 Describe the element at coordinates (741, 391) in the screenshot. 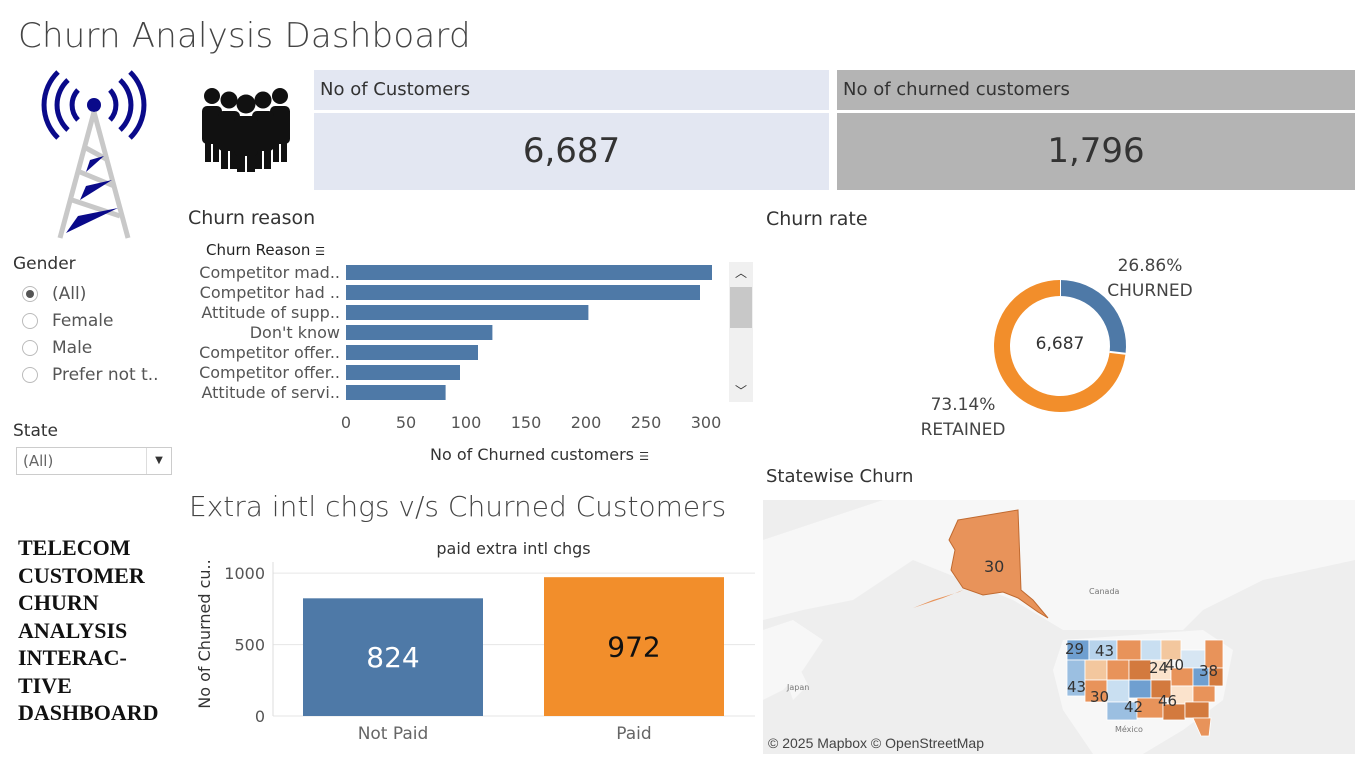

I see `scroll-down-icon: ﹀` at that location.